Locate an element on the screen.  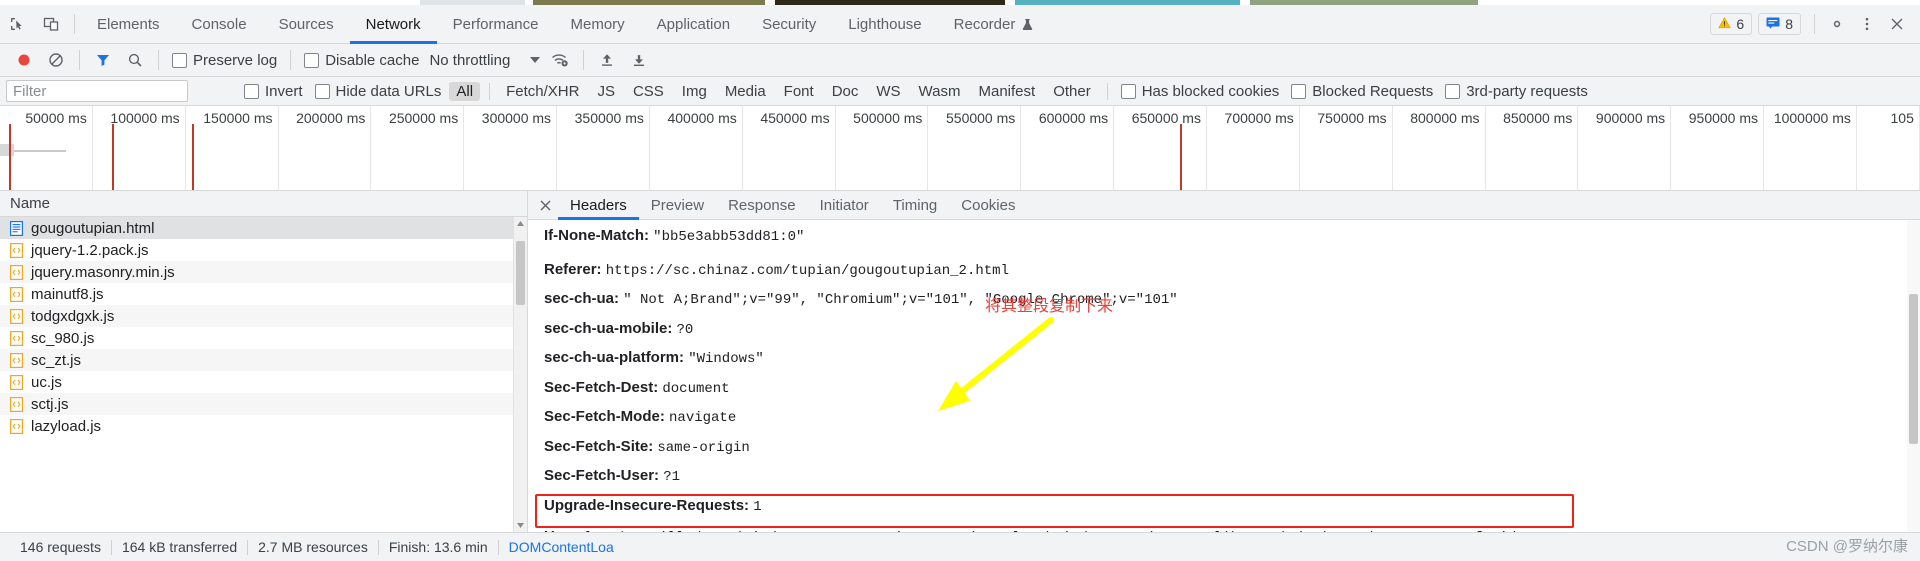
tabbar-right-controls: 6 8 is located at coordinates (1815, 24).